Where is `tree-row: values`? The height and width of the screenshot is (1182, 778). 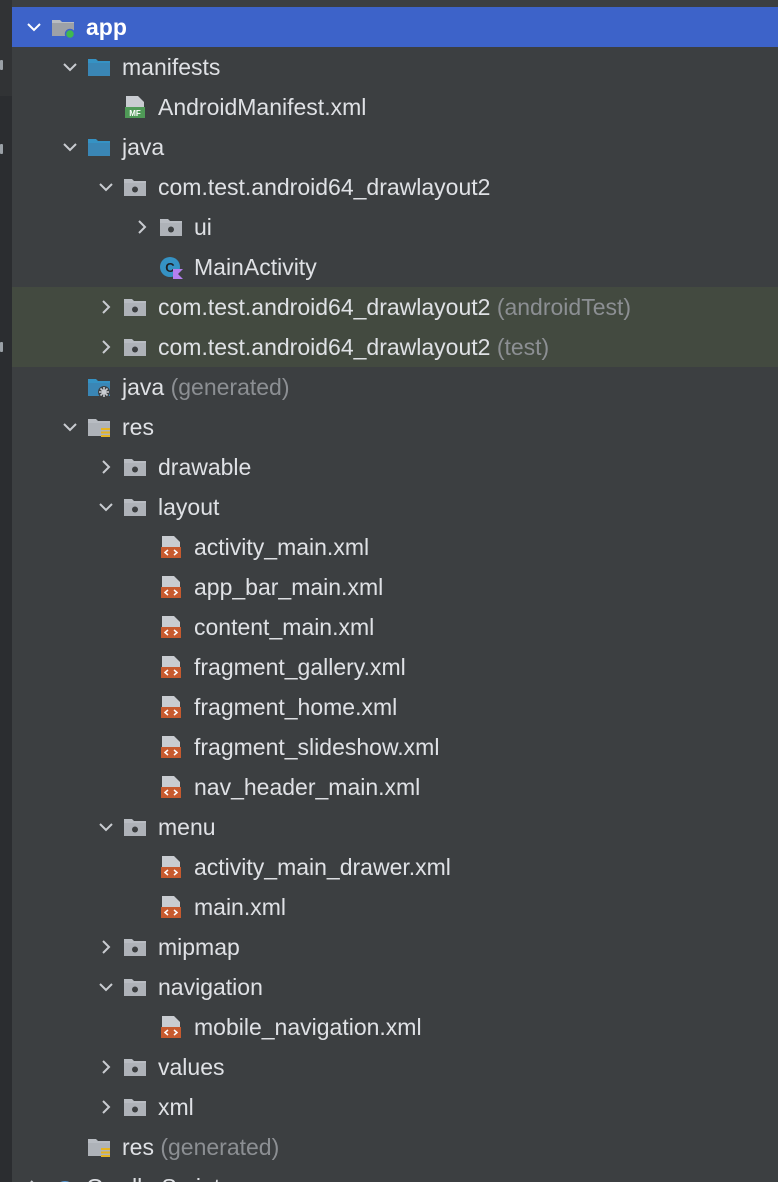
tree-row: values is located at coordinates (395, 1067).